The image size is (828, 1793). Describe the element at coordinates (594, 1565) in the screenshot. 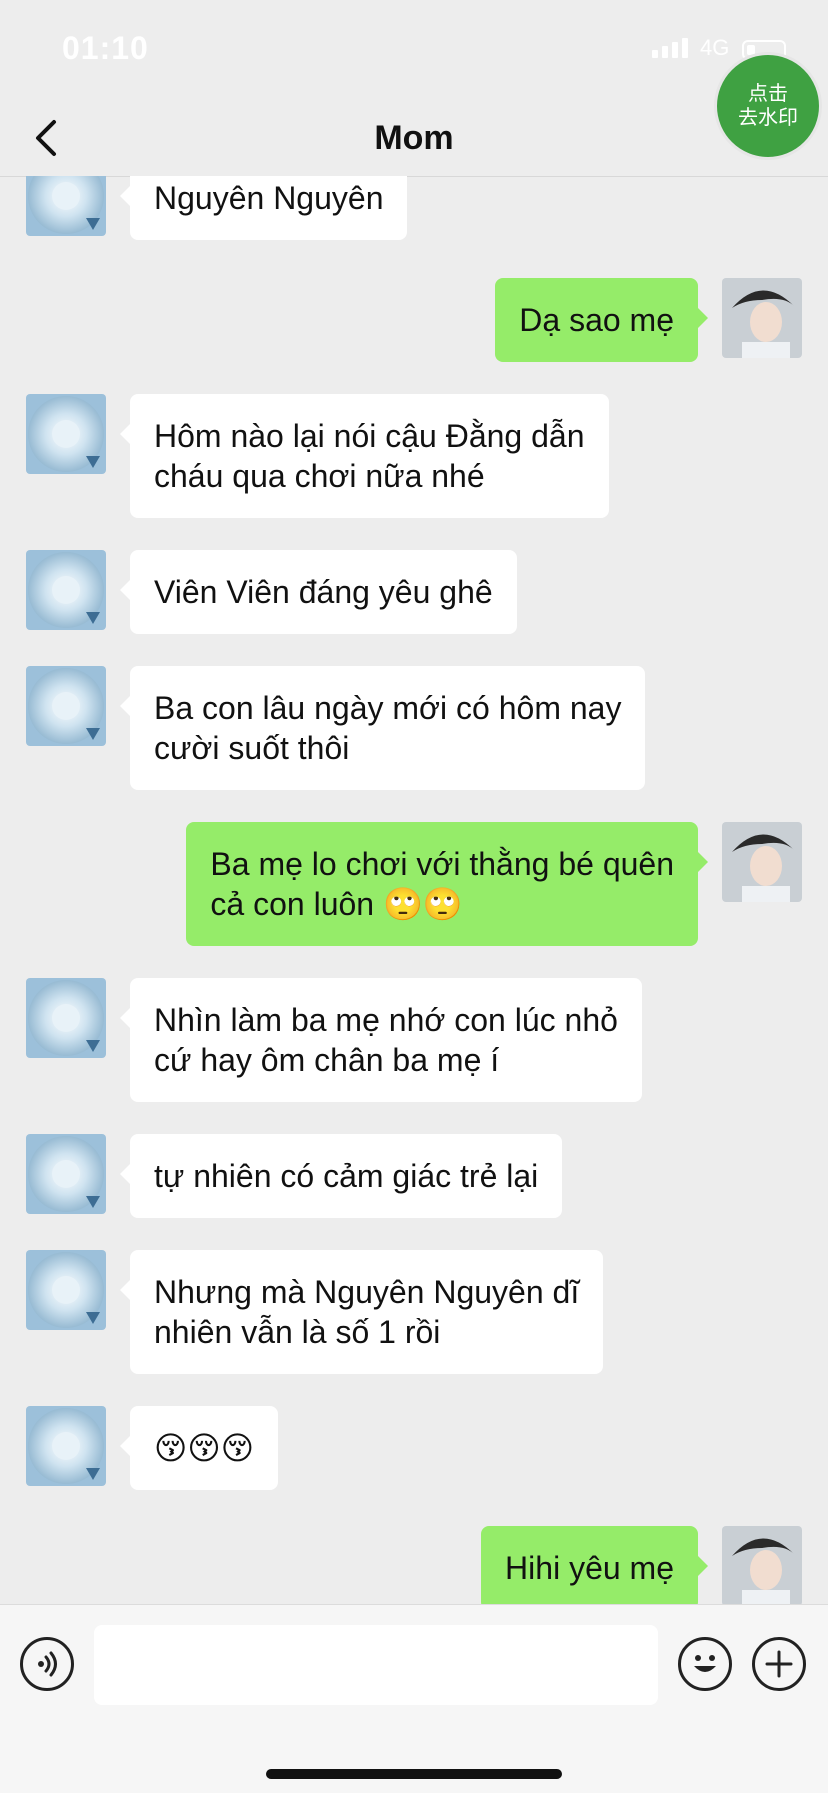

I see `message-bubble: Hihi yêu mẹ` at that location.